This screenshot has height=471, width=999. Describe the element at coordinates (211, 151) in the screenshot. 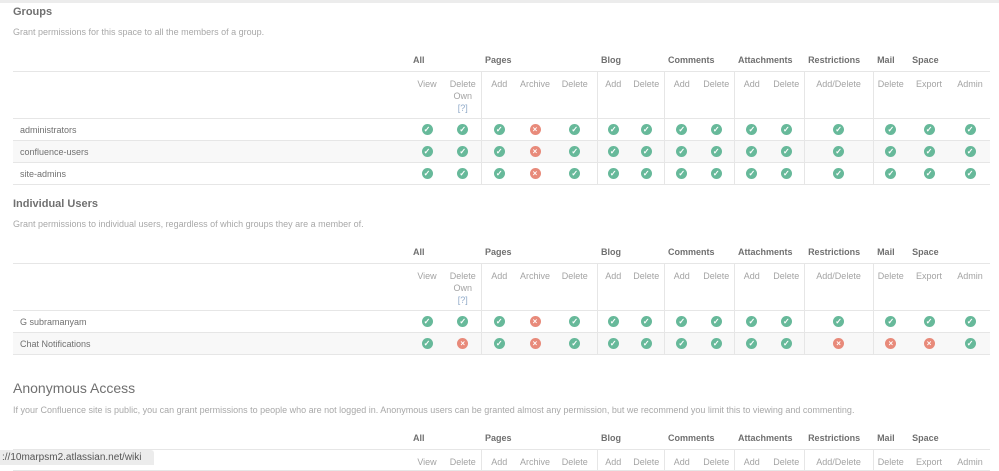

I see `row-name: confluence-users` at that location.